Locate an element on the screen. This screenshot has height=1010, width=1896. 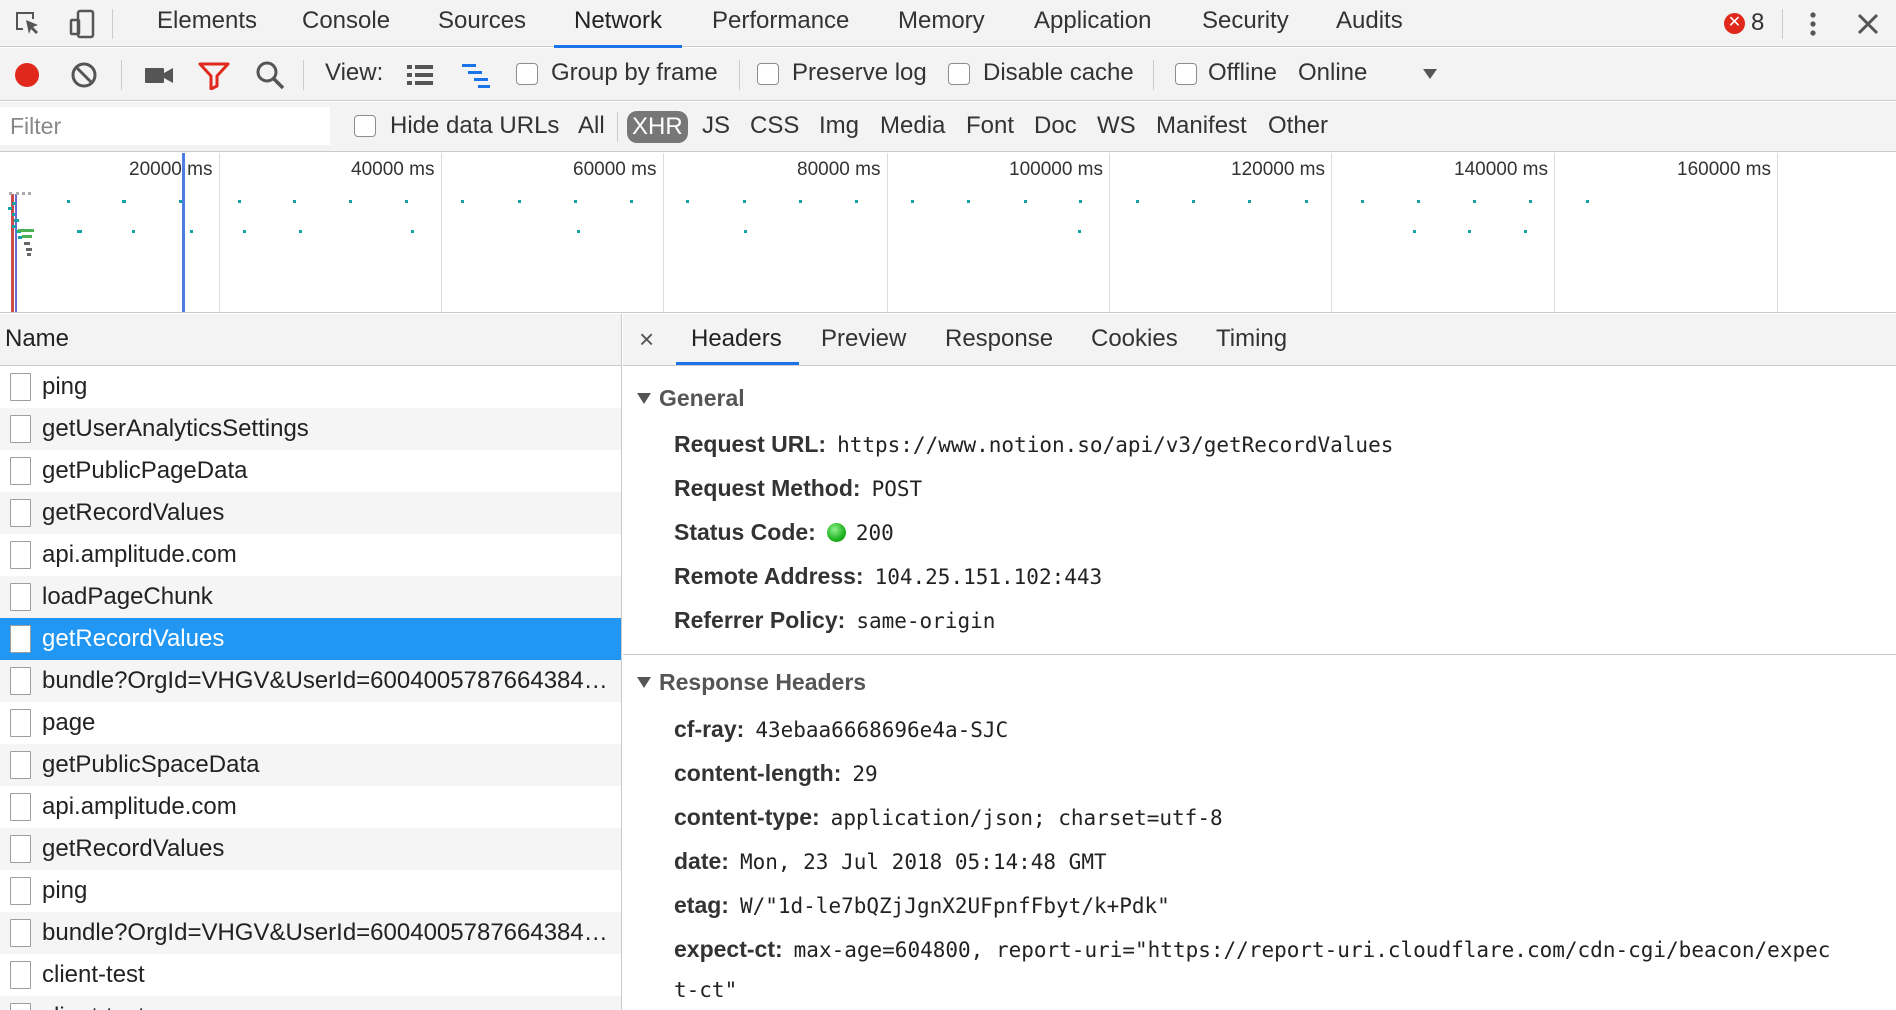
filter-type-other: Other is located at coordinates (1298, 127).